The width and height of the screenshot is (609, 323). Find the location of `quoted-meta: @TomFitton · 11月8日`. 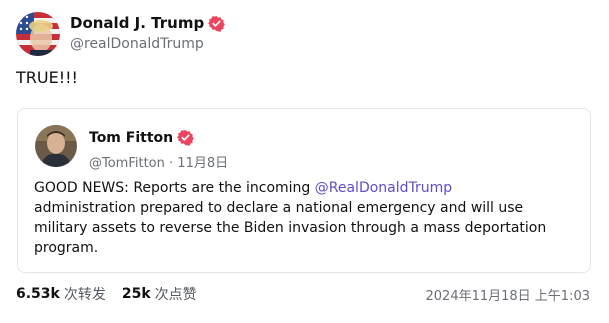

quoted-meta: @TomFitton · 11月8日 is located at coordinates (158, 161).